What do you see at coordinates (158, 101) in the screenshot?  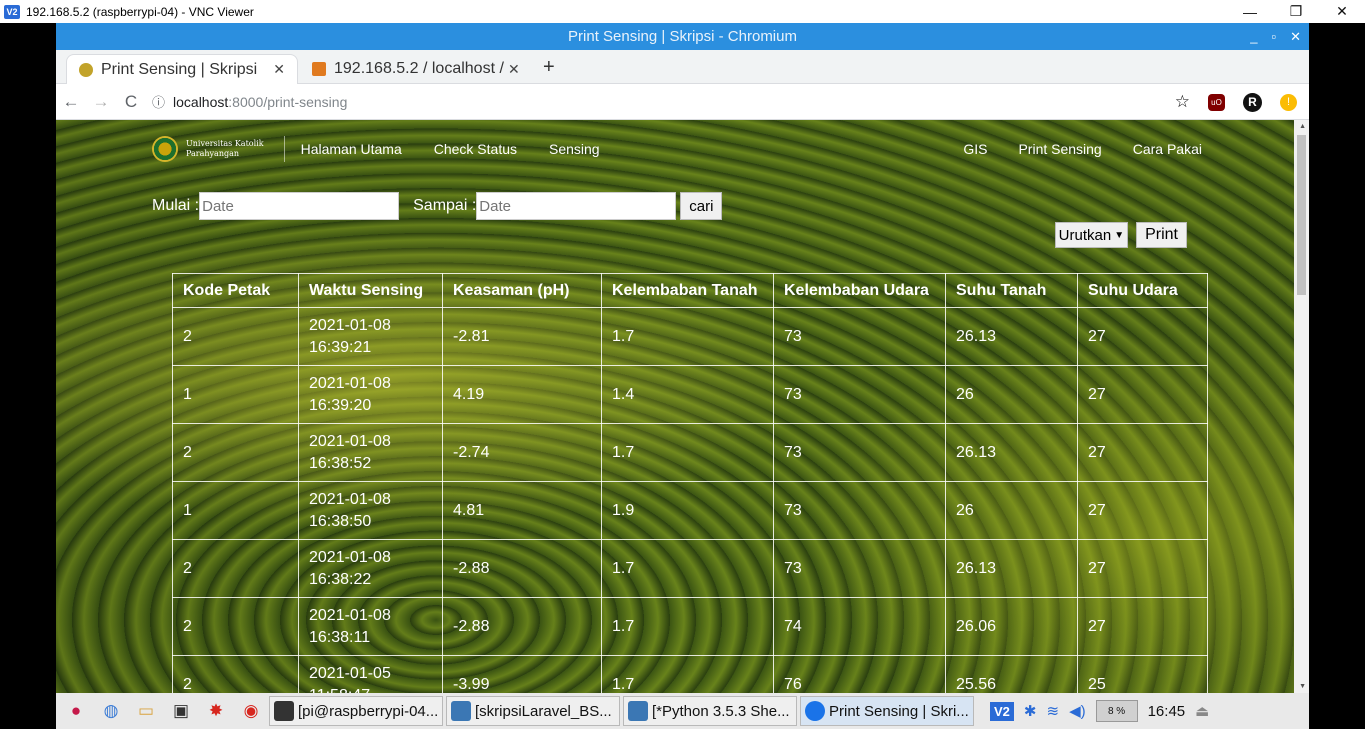 I see `site-info-icon: ⓘ` at bounding box center [158, 101].